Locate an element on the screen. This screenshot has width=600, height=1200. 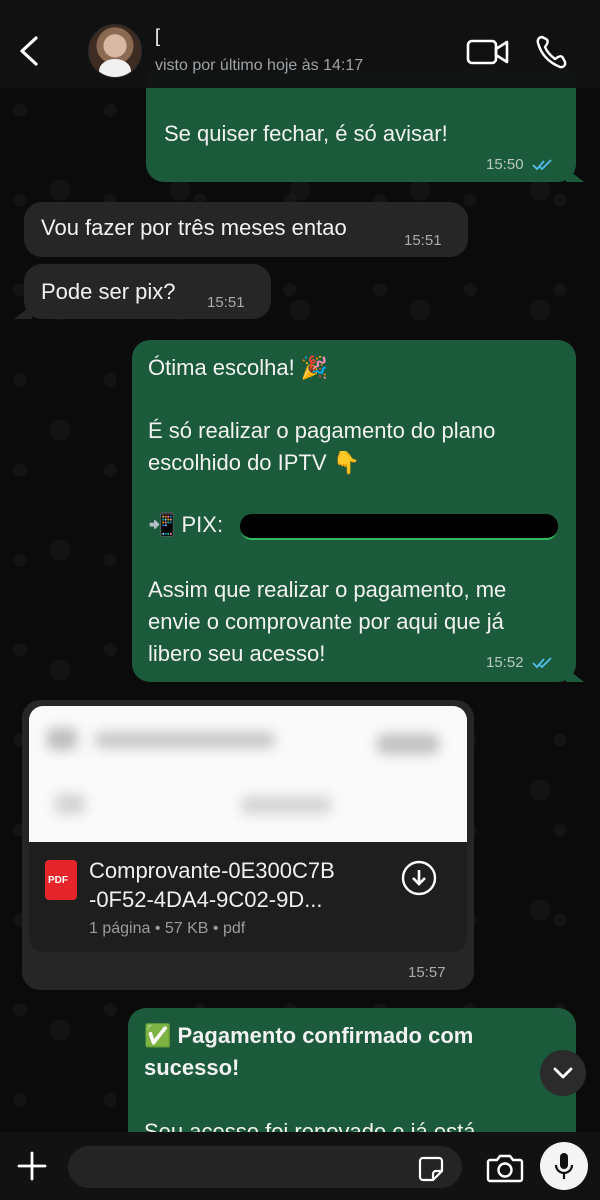
microphone-button is located at coordinates (564, 1166).